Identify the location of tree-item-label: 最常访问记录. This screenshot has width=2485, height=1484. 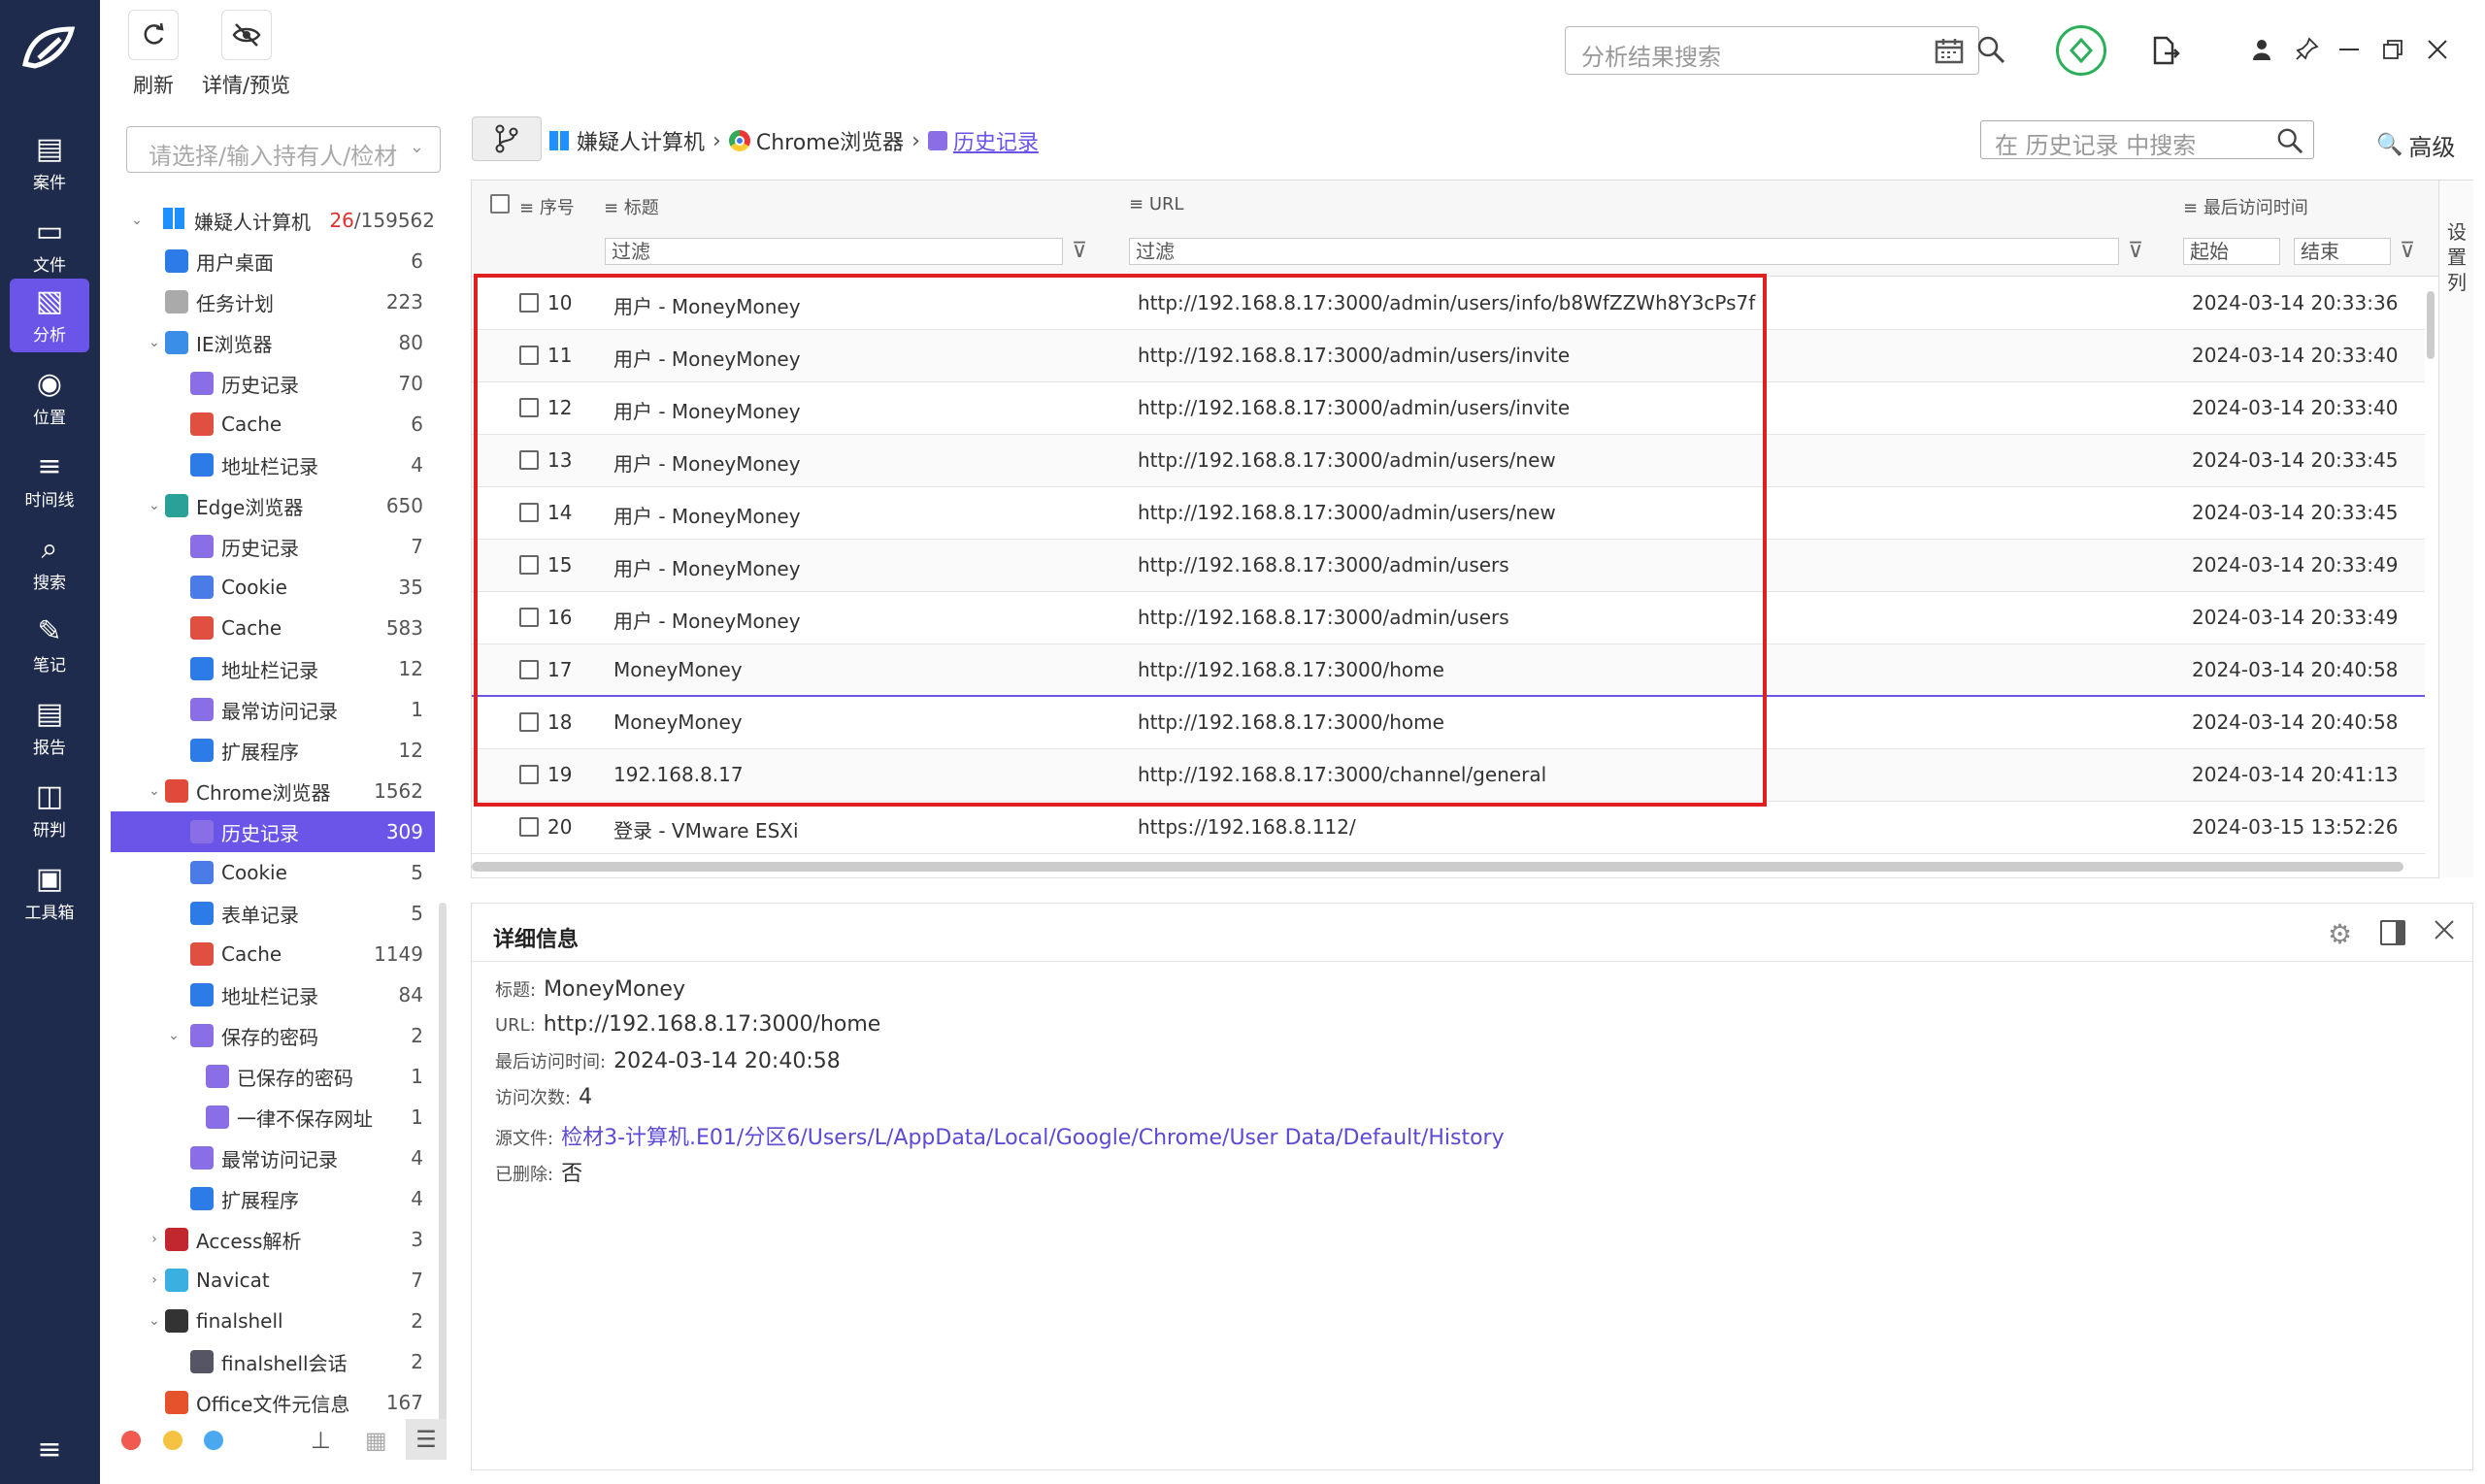
(280, 1159).